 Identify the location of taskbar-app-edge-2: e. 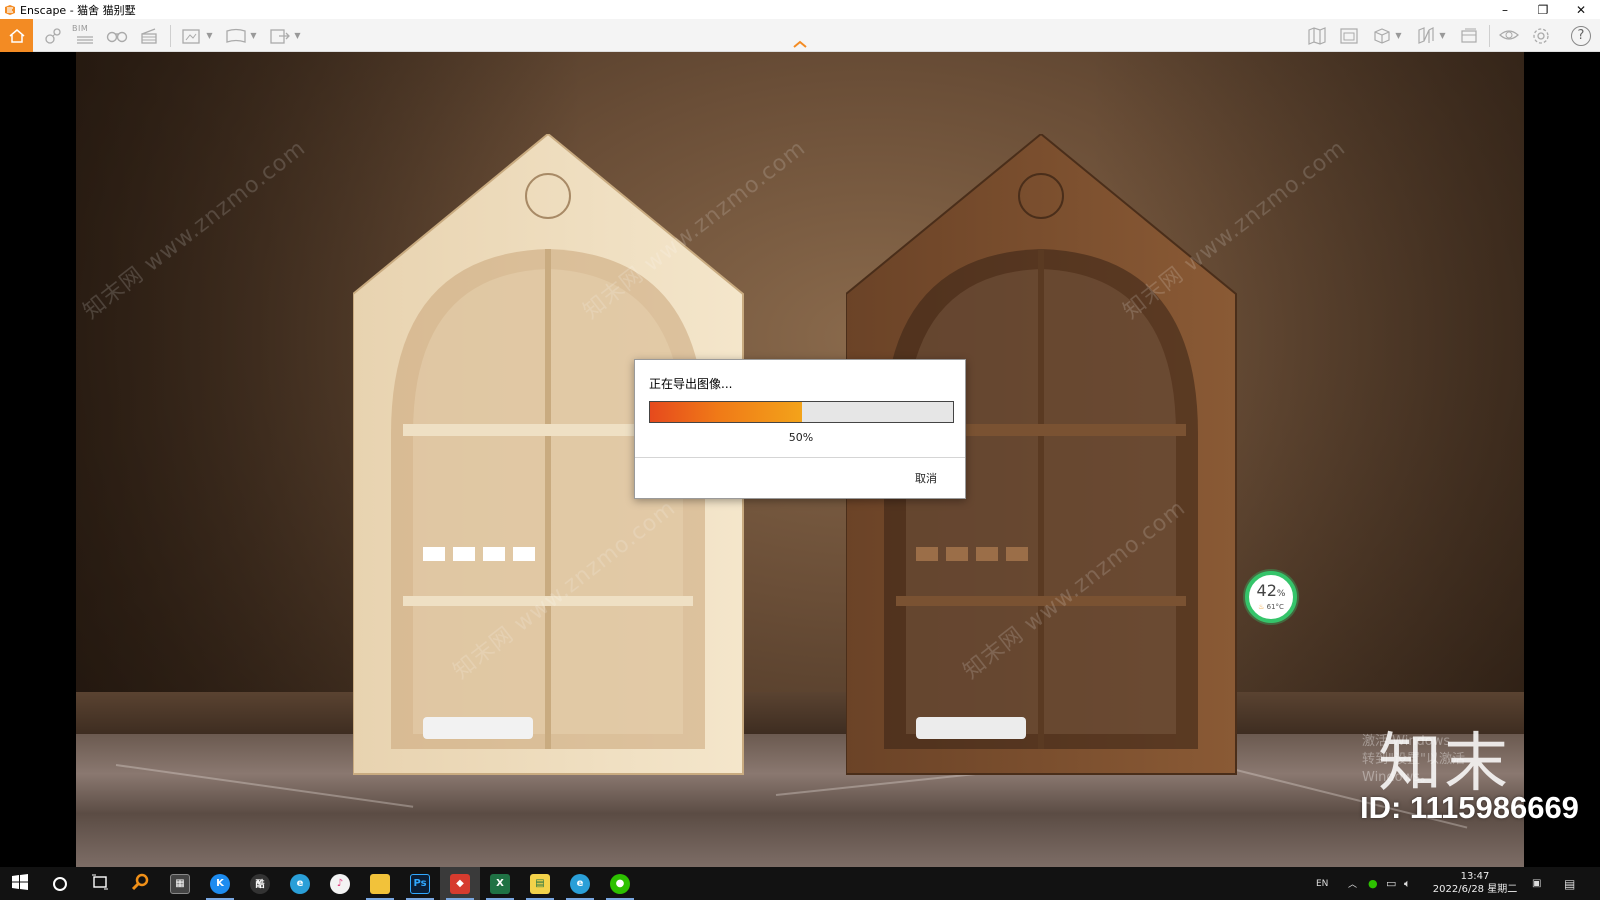
(580, 883).